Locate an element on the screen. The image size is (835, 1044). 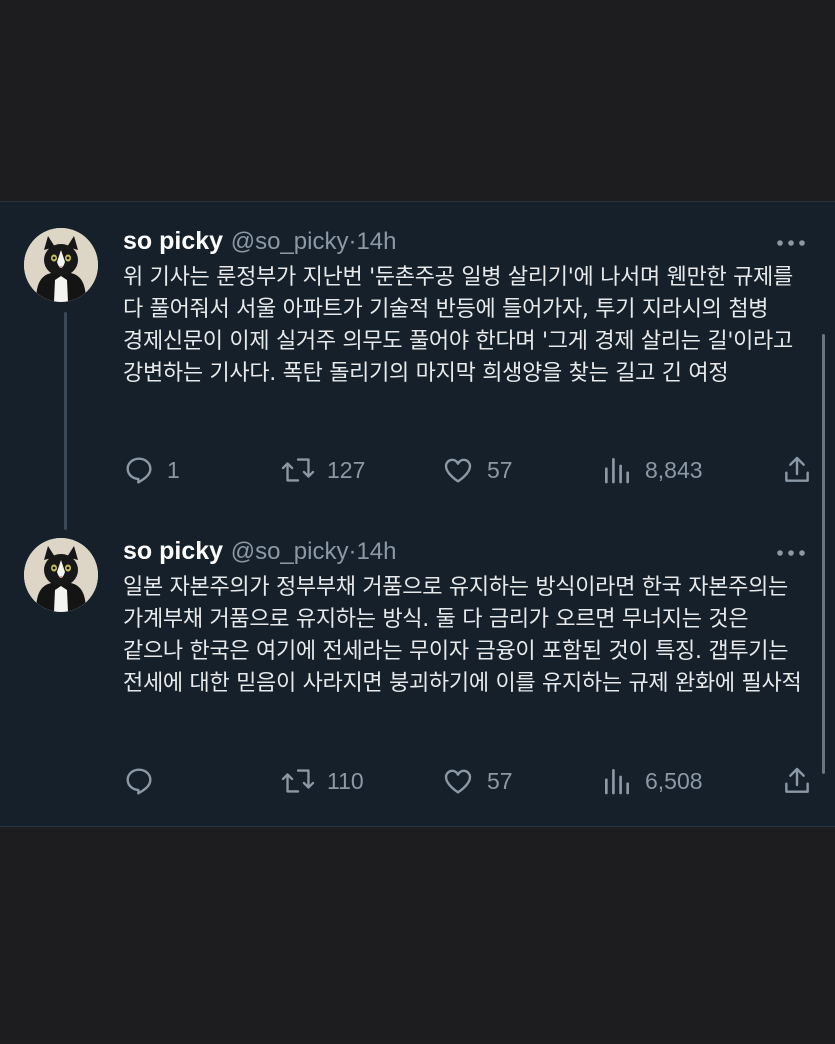
views-button: 8,843 is located at coordinates (652, 470).